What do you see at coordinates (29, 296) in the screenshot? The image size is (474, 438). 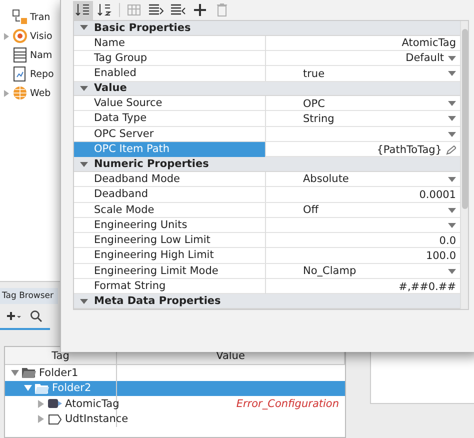 I see `panel-title: Tag Browser` at bounding box center [29, 296].